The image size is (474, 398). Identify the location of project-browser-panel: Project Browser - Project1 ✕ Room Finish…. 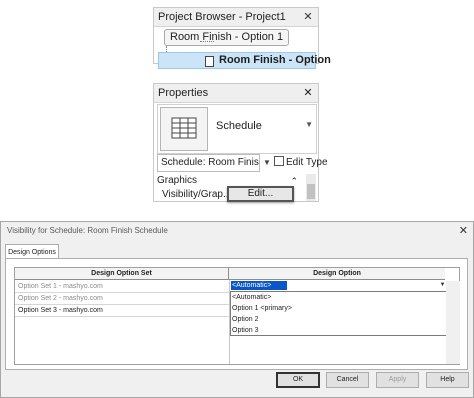
(242, 38).